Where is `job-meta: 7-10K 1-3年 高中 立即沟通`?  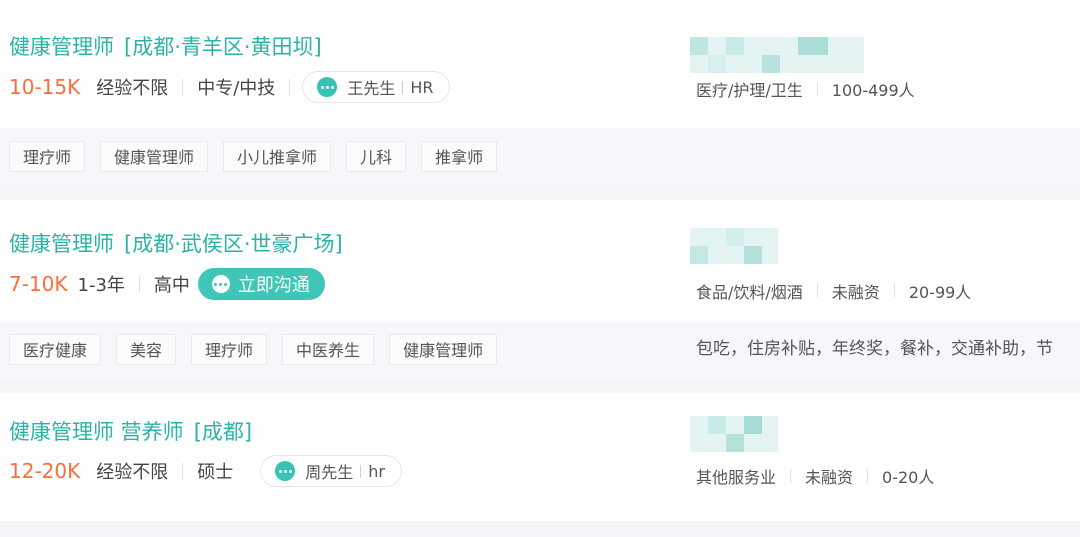 job-meta: 7-10K 1-3年 高中 立即沟通 is located at coordinates (167, 284).